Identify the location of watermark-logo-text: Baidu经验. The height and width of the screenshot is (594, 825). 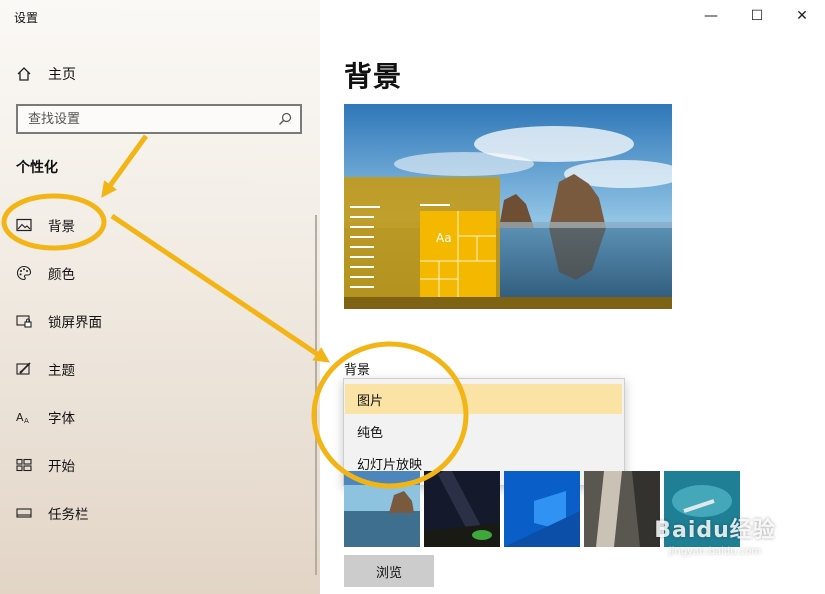
(715, 530).